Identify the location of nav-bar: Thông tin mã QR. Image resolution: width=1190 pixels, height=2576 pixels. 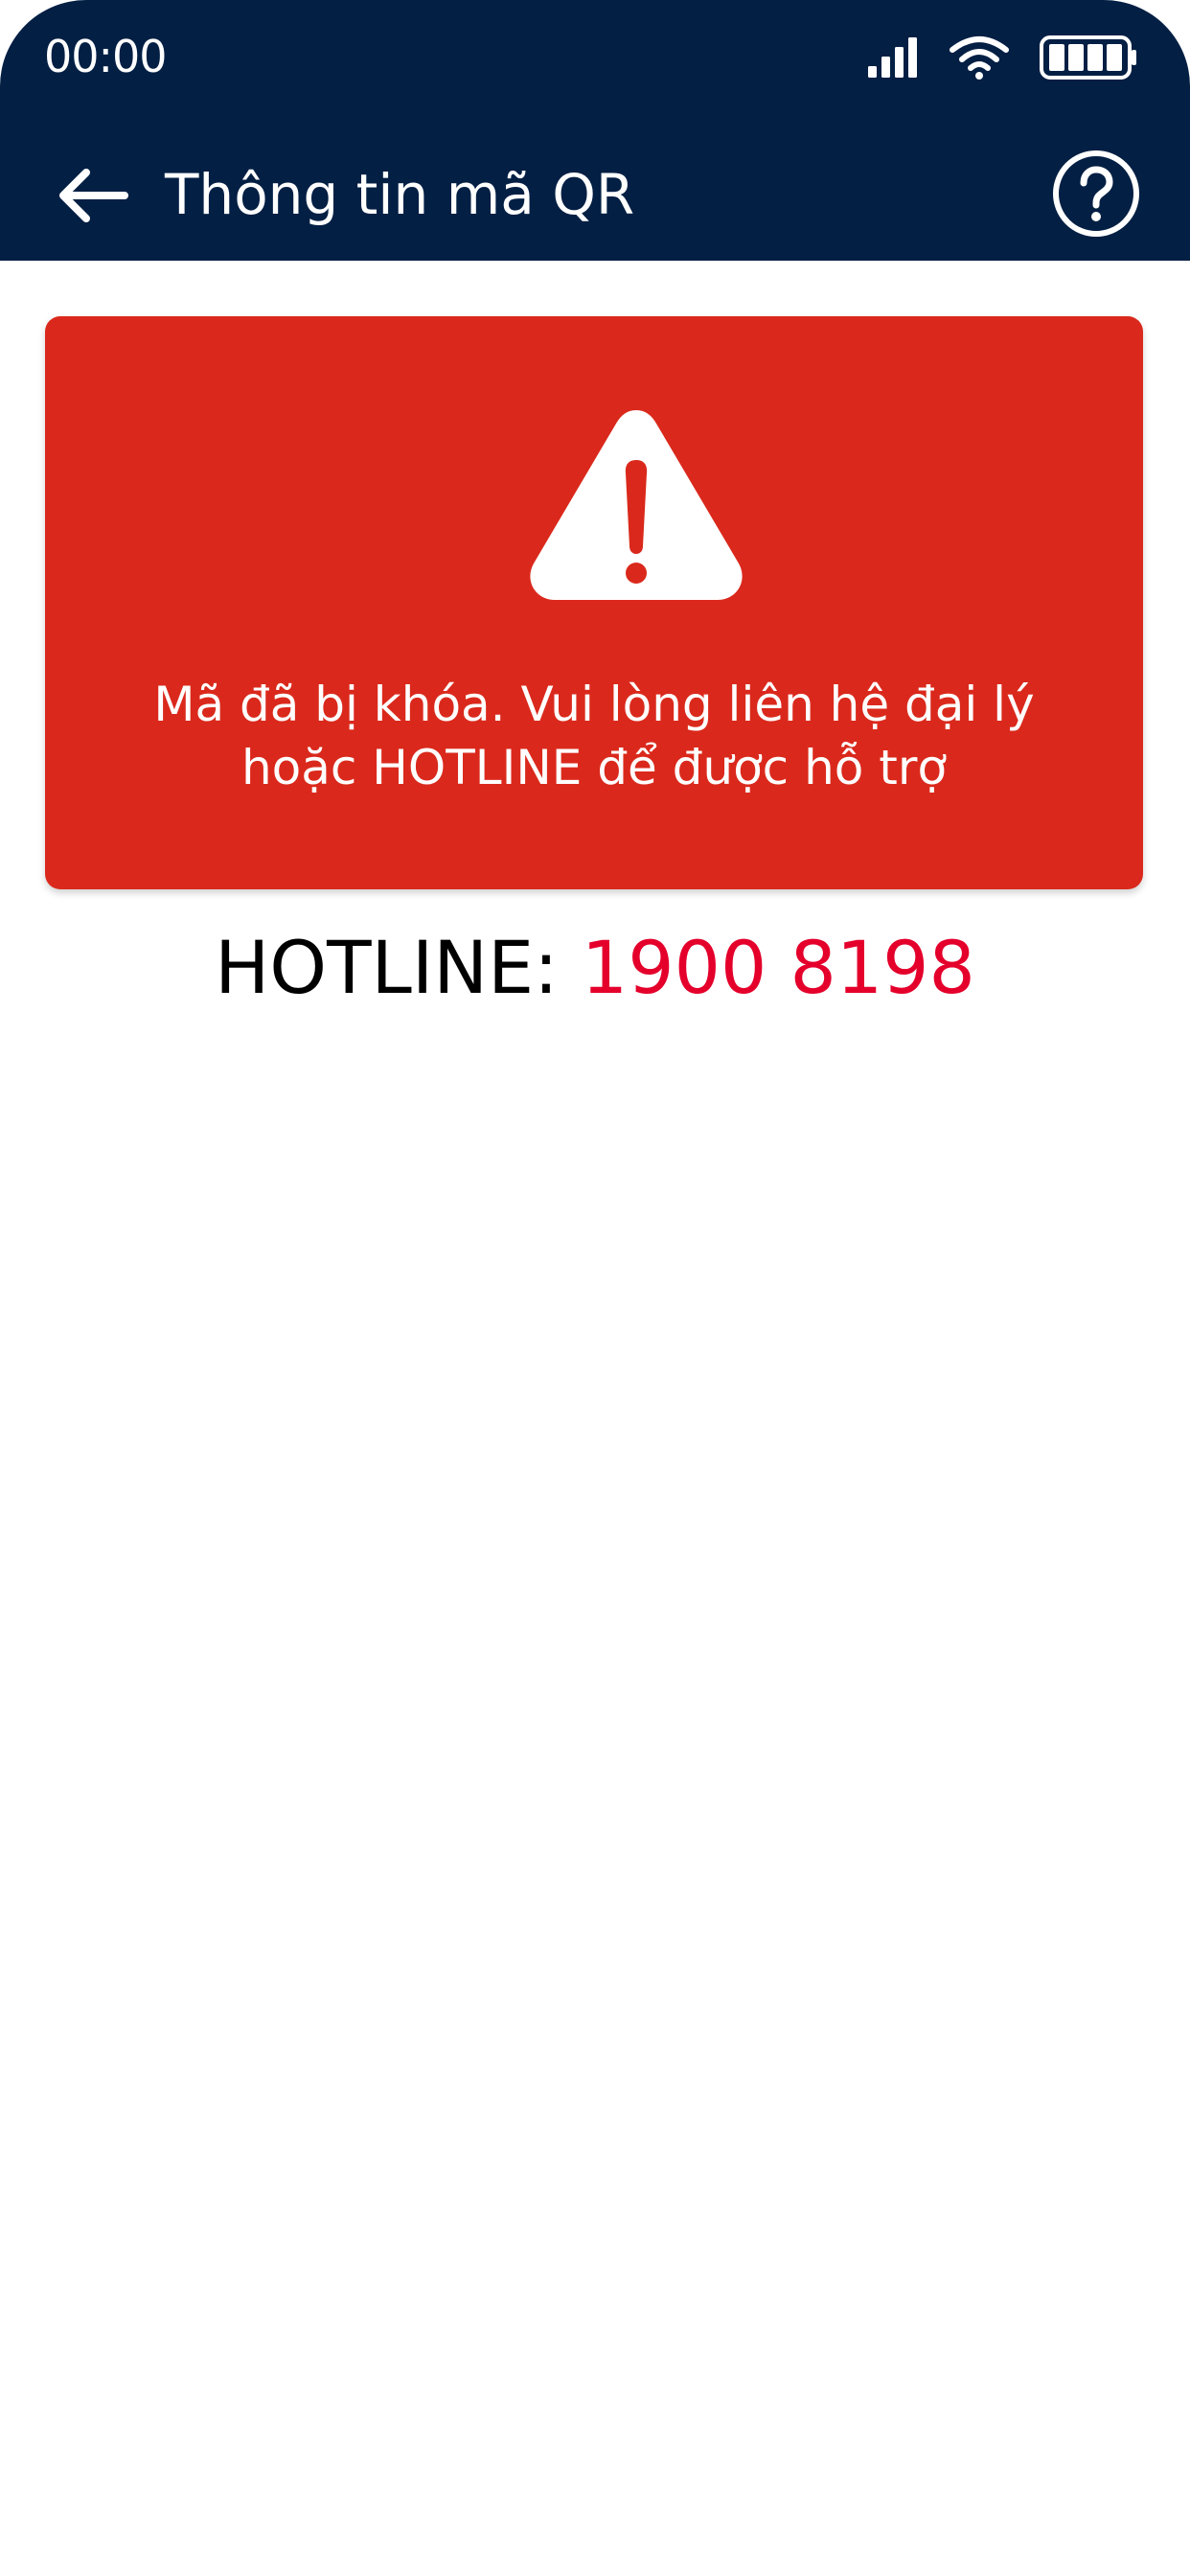
(595, 194).